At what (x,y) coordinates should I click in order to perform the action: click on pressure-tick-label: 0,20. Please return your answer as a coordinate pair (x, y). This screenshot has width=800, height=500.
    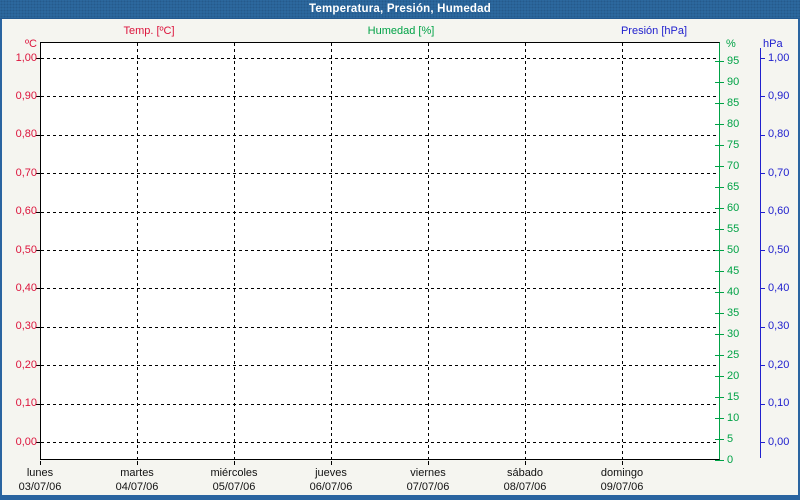
    Looking at the image, I should click on (779, 364).